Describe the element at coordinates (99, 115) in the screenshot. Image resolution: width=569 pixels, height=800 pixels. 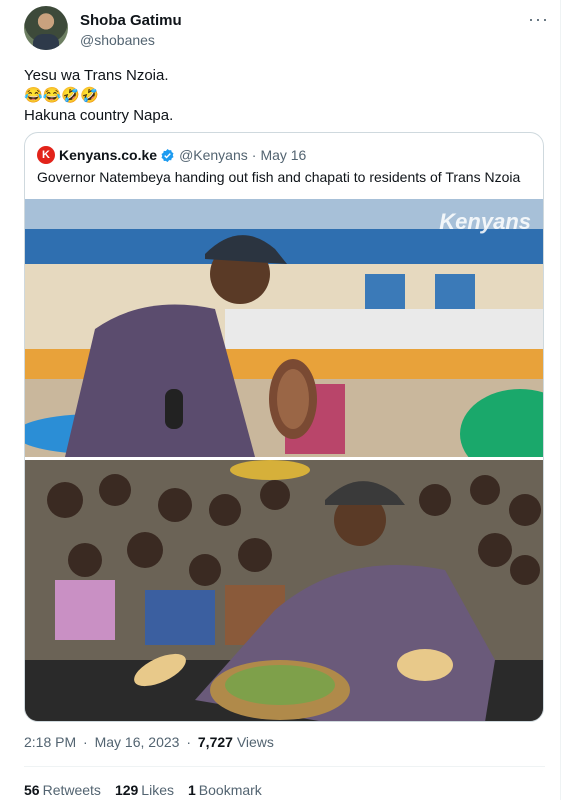
I see `tweet-line: Hakuna country Napa.` at that location.